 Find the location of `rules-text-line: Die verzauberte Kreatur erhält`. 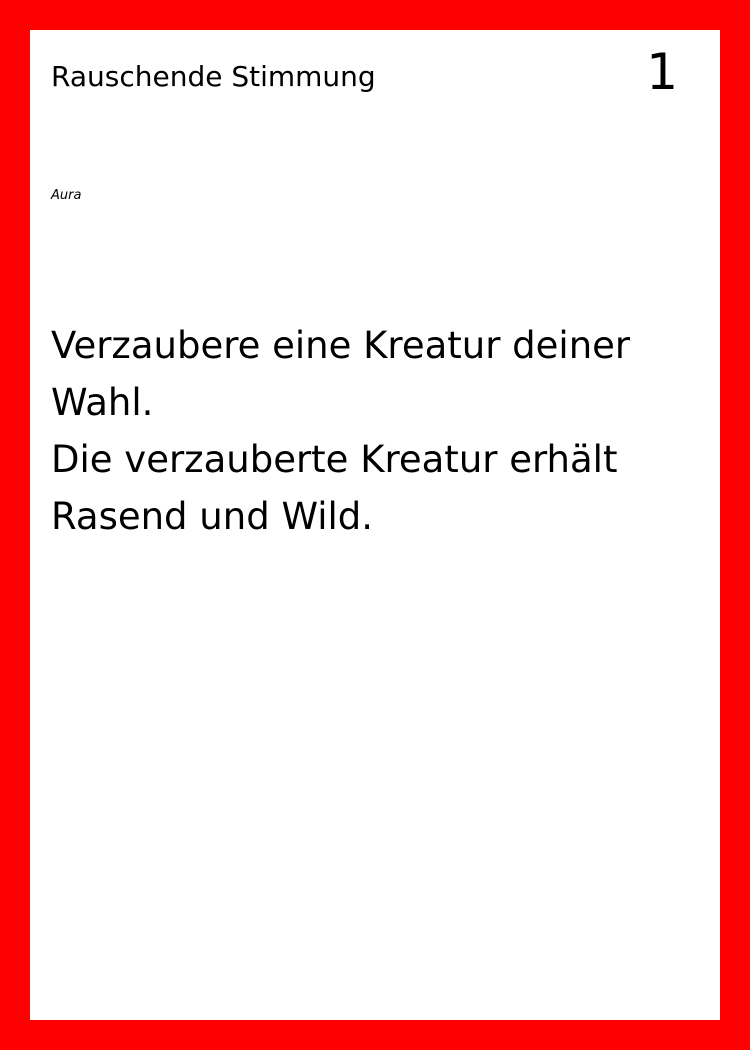

rules-text-line: Die verzauberte Kreatur erhält is located at coordinates (334, 459).